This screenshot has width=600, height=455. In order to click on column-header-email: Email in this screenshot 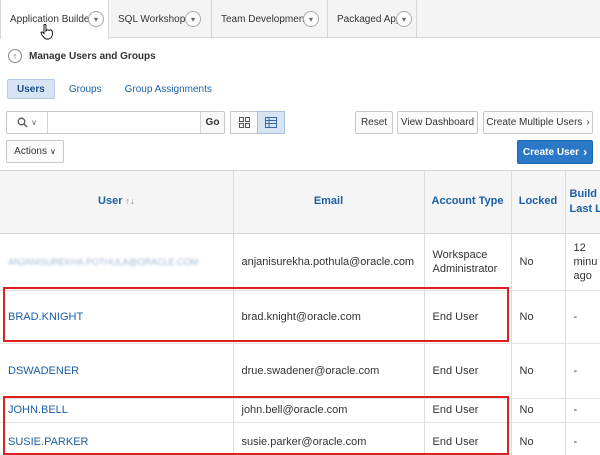, I will do `click(329, 202)`.